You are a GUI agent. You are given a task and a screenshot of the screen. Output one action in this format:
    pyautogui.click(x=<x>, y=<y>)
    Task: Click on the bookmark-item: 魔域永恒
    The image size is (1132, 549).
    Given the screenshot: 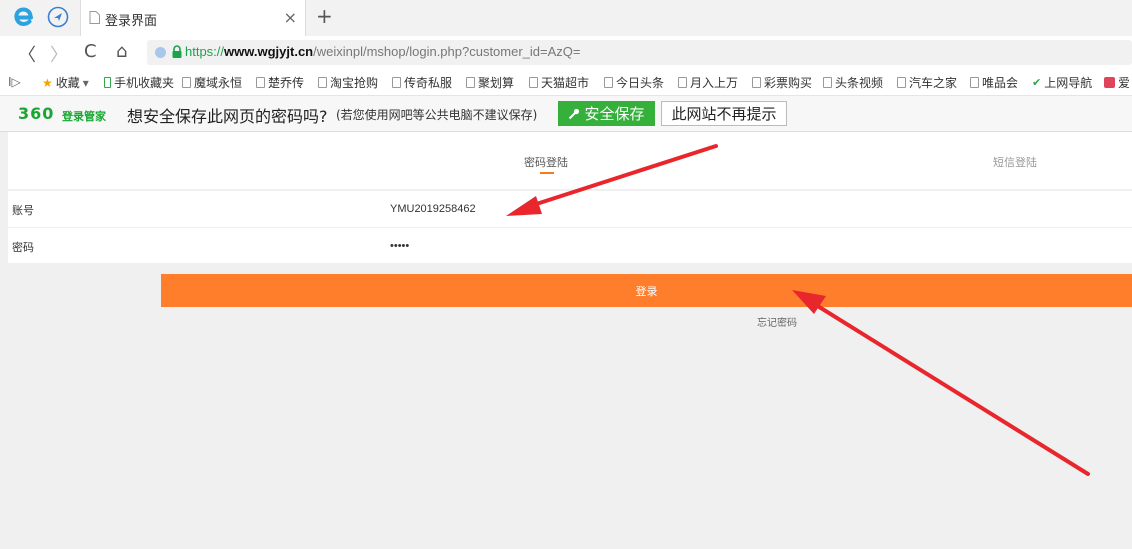 What is the action you would take?
    pyautogui.click(x=212, y=82)
    